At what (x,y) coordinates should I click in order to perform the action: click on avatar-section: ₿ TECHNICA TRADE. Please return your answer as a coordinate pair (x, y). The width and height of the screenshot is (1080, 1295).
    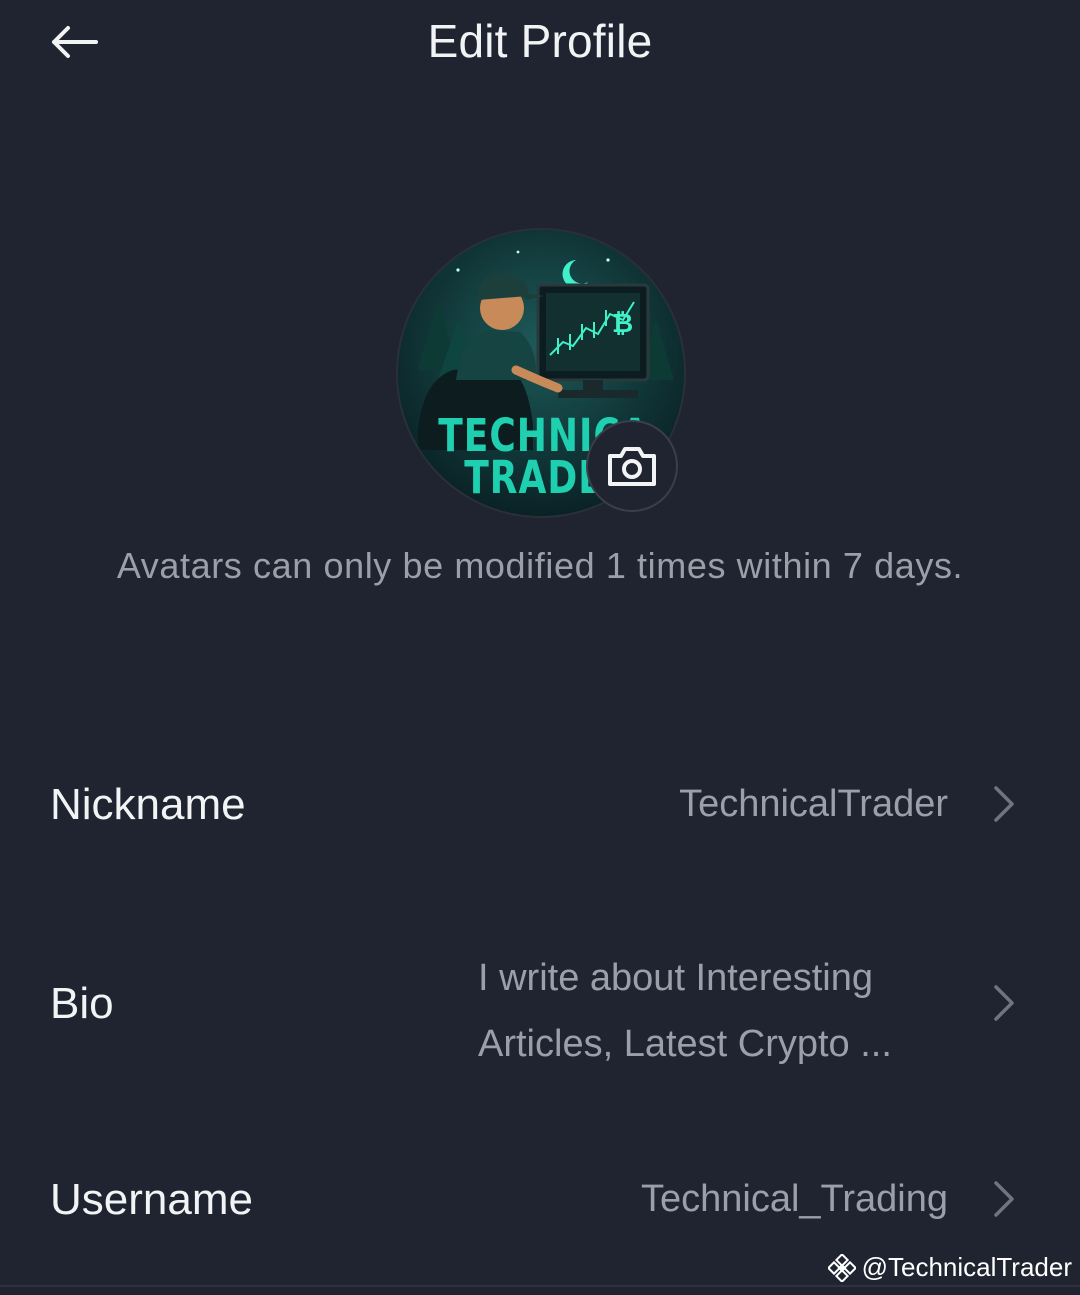
    Looking at the image, I should click on (541, 373).